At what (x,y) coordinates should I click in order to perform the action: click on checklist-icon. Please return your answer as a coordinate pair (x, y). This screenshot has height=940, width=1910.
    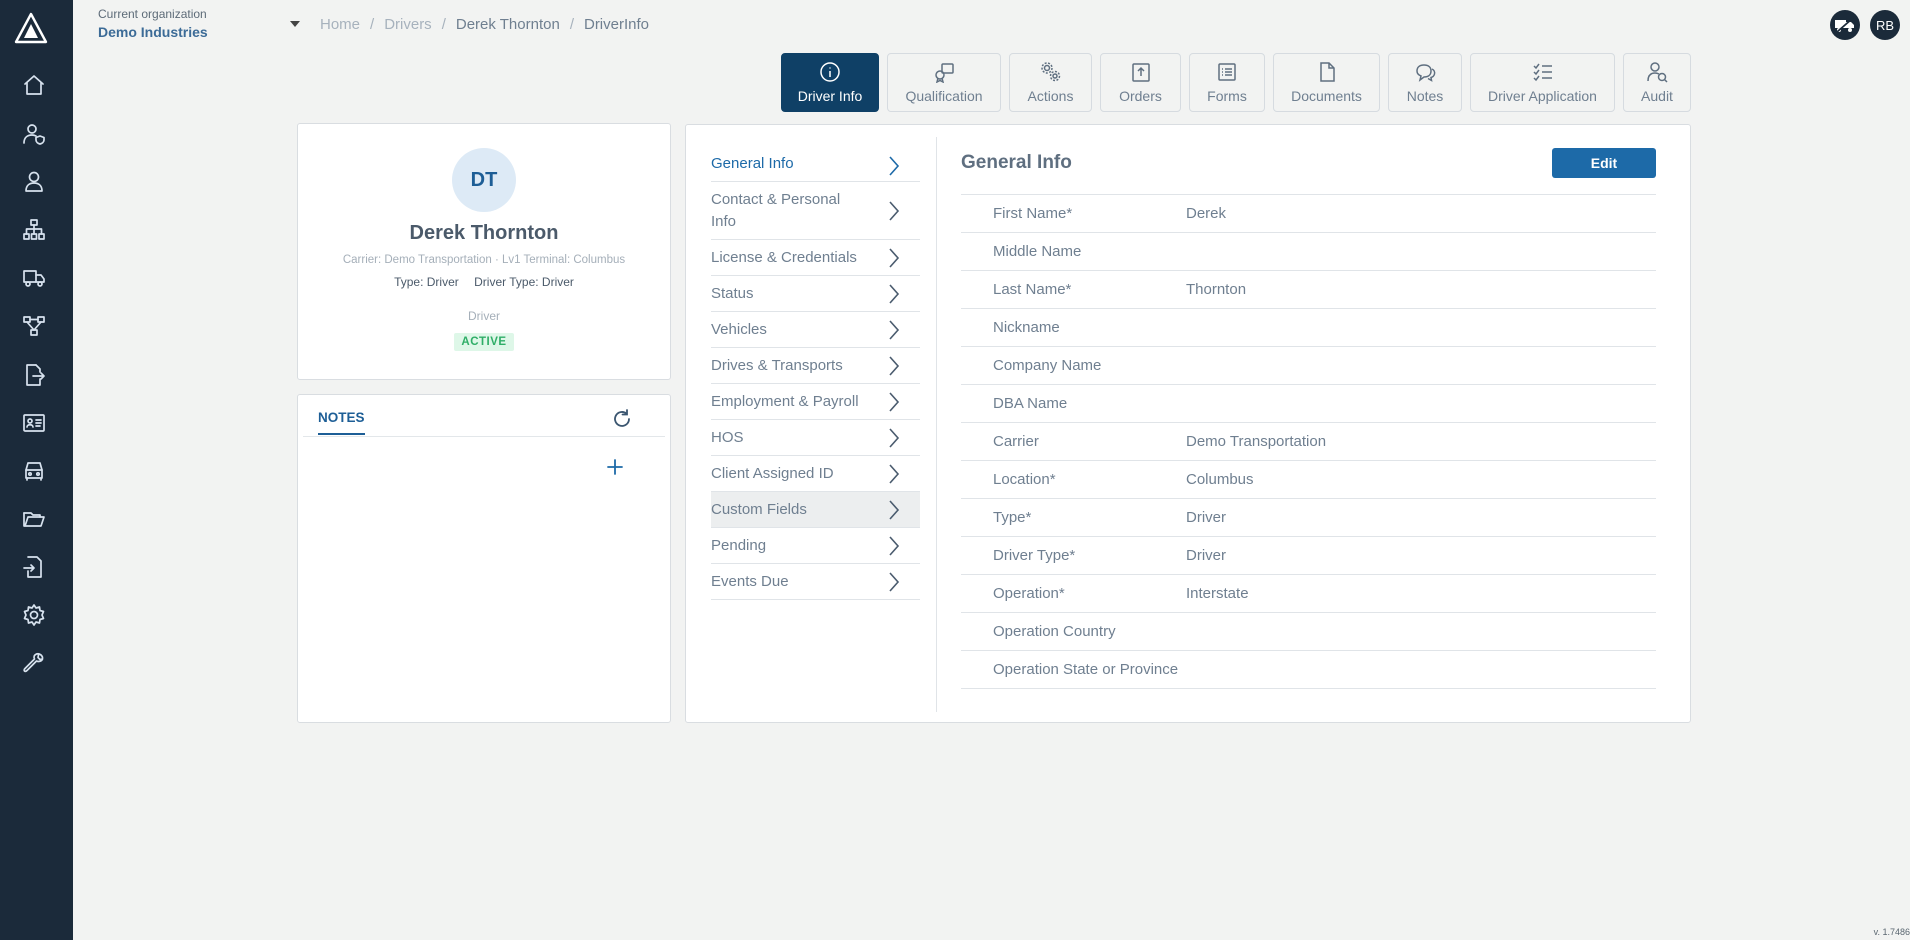
    Looking at the image, I should click on (1542, 72).